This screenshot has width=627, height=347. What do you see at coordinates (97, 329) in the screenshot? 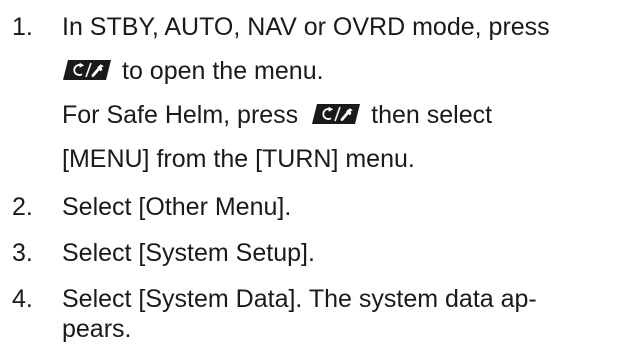
I see `step-text-continued: pears.` at bounding box center [97, 329].